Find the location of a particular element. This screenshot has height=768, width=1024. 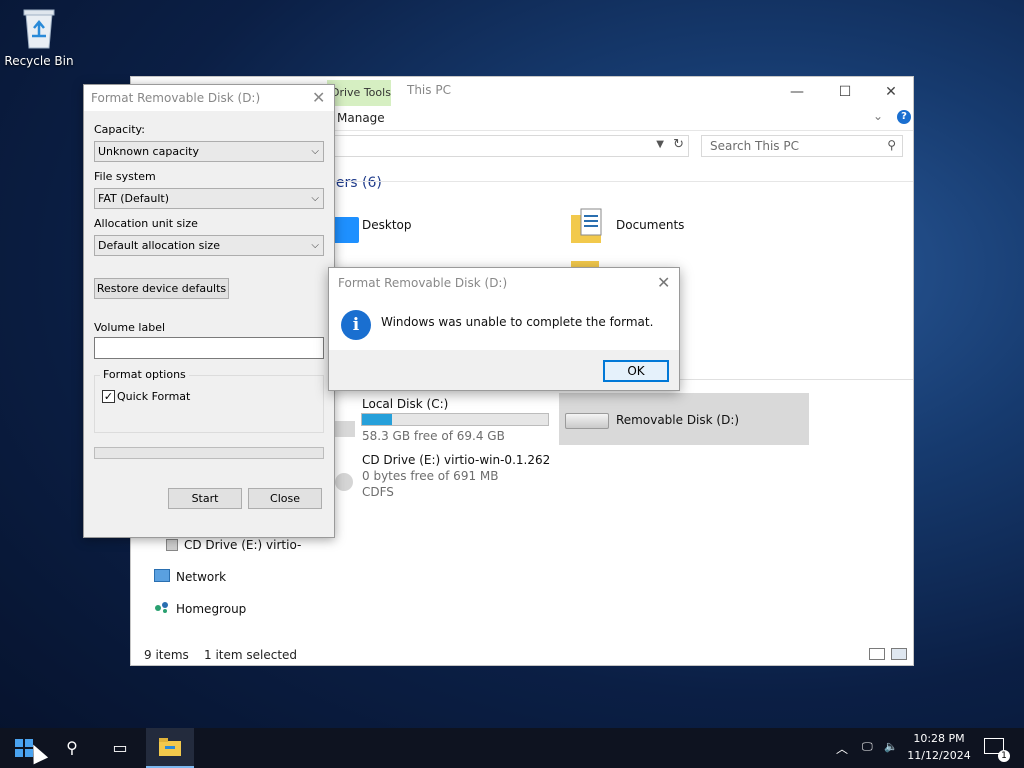

show-hidden-icons-chevron-icon: ︿ is located at coordinates (842, 748).